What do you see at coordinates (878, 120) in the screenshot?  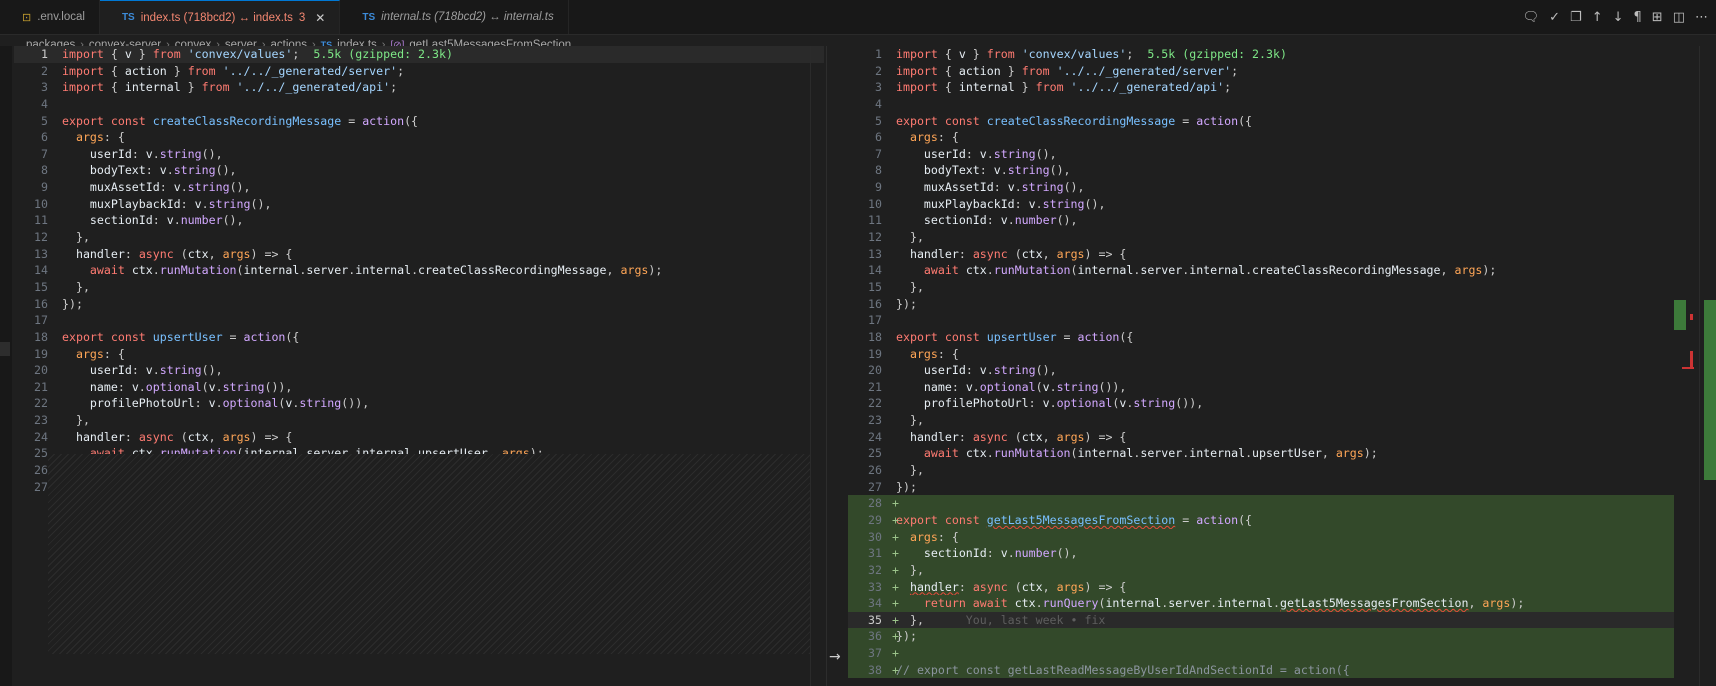 I see `line-number: 5` at bounding box center [878, 120].